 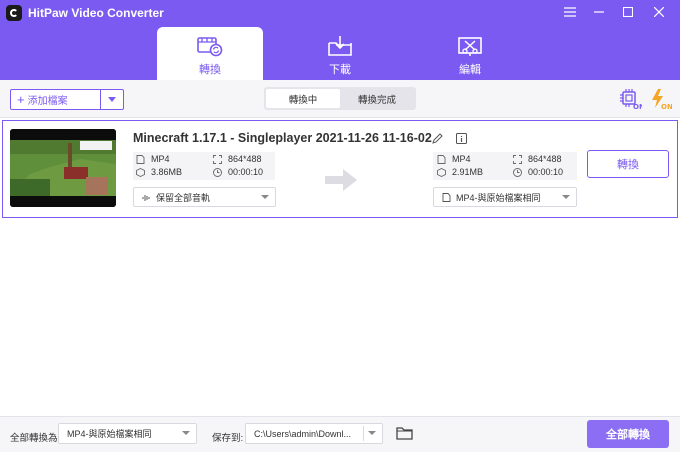 I want to click on output-format-value: MP4, so click(x=461, y=159).